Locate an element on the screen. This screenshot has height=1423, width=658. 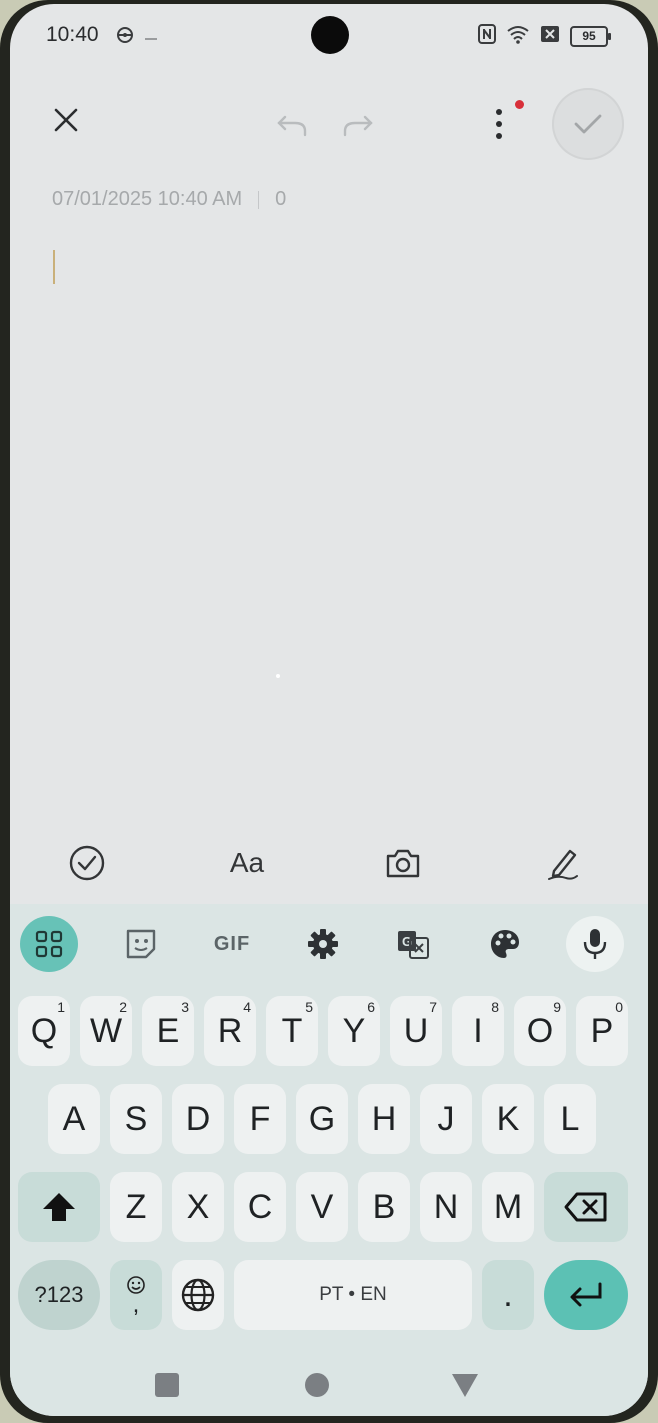
close-icon is located at coordinates (66, 120).